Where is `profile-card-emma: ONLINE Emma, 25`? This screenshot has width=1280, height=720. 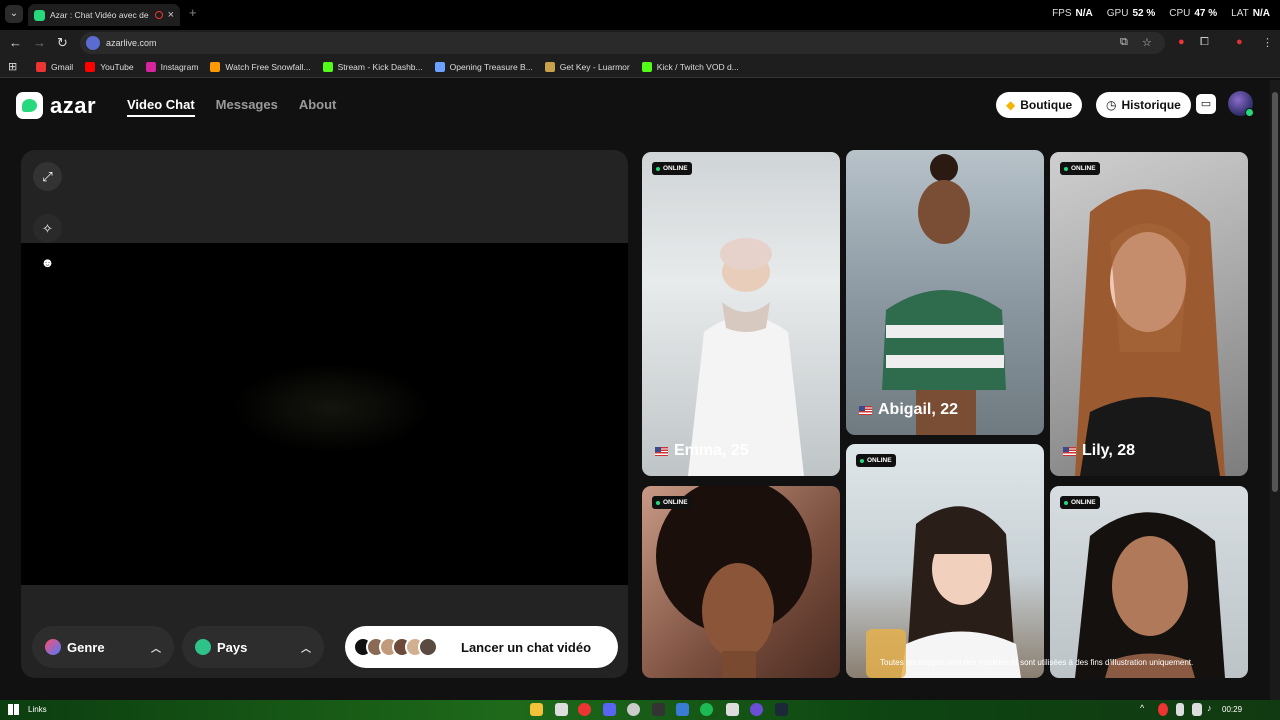
profile-card-emma: ONLINE Emma, 25 is located at coordinates (741, 314).